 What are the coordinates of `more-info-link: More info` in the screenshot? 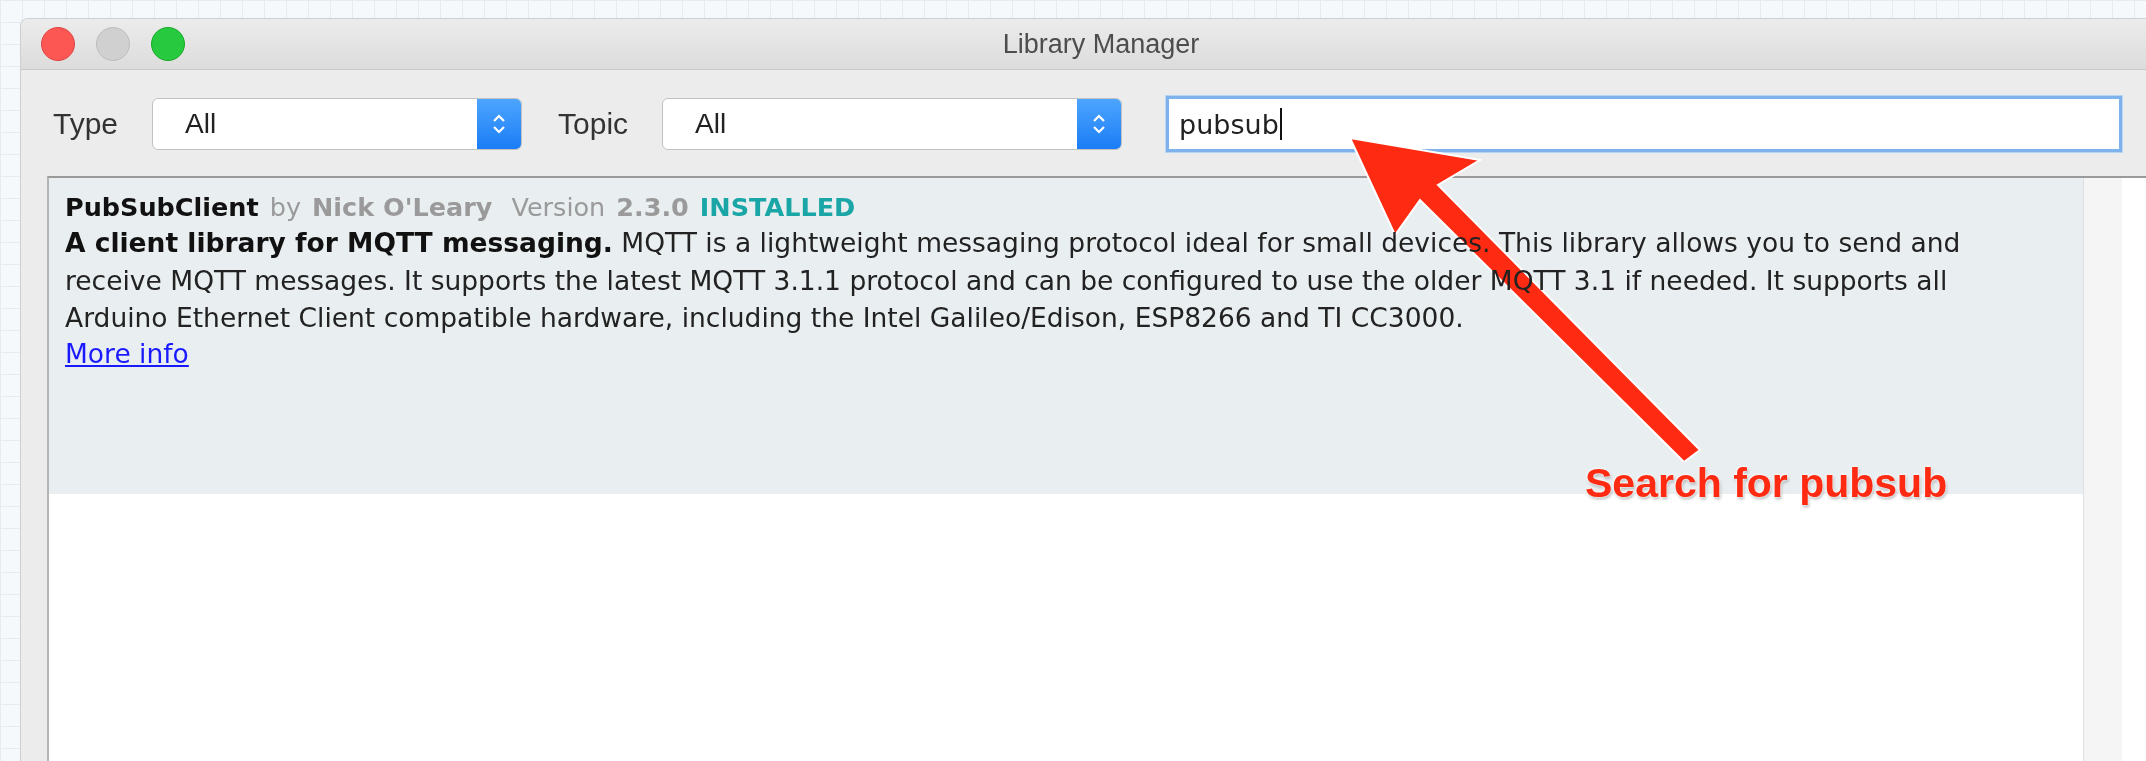 It's located at (127, 353).